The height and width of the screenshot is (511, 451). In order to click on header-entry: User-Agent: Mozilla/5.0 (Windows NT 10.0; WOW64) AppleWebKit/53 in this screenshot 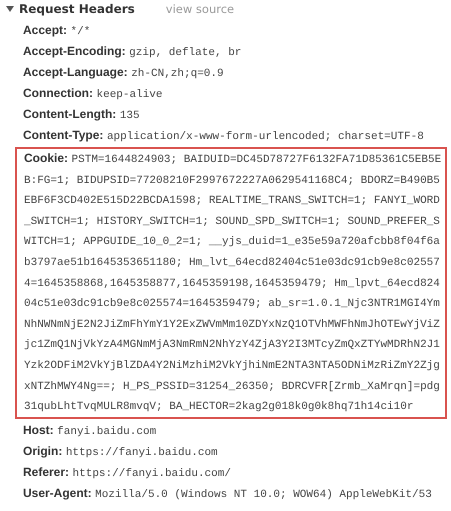, I will do `click(227, 493)`.